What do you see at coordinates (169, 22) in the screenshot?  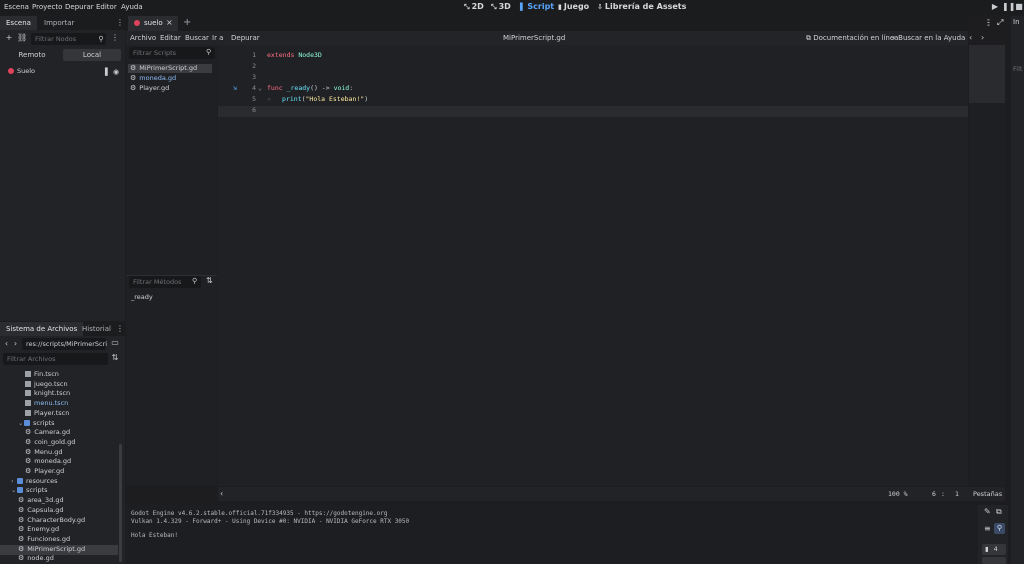 I see `close-icon: ×` at bounding box center [169, 22].